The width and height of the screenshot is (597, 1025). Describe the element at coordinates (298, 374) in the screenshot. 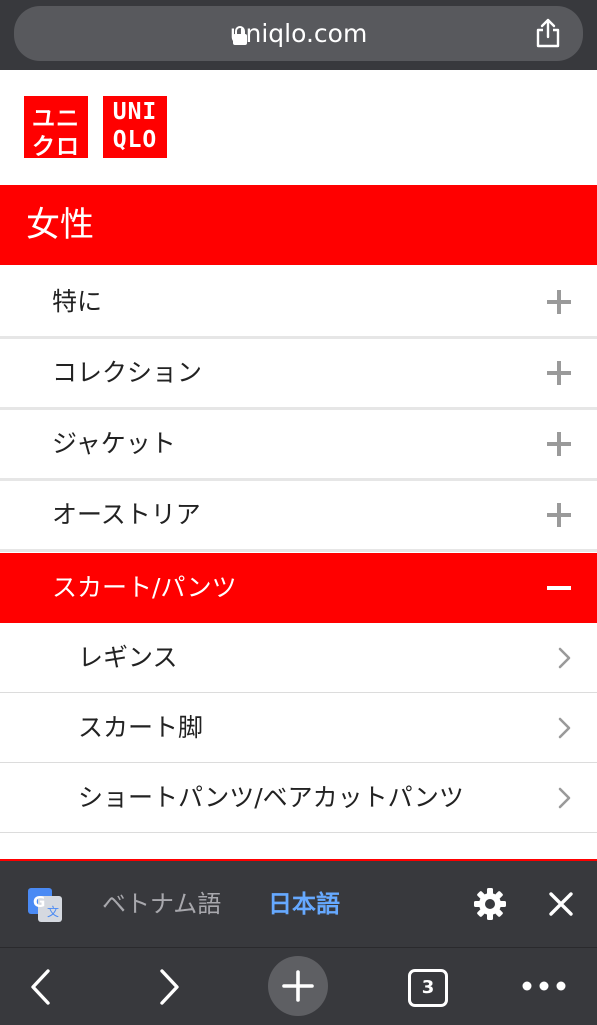

I see `category-row: コレクション` at that location.